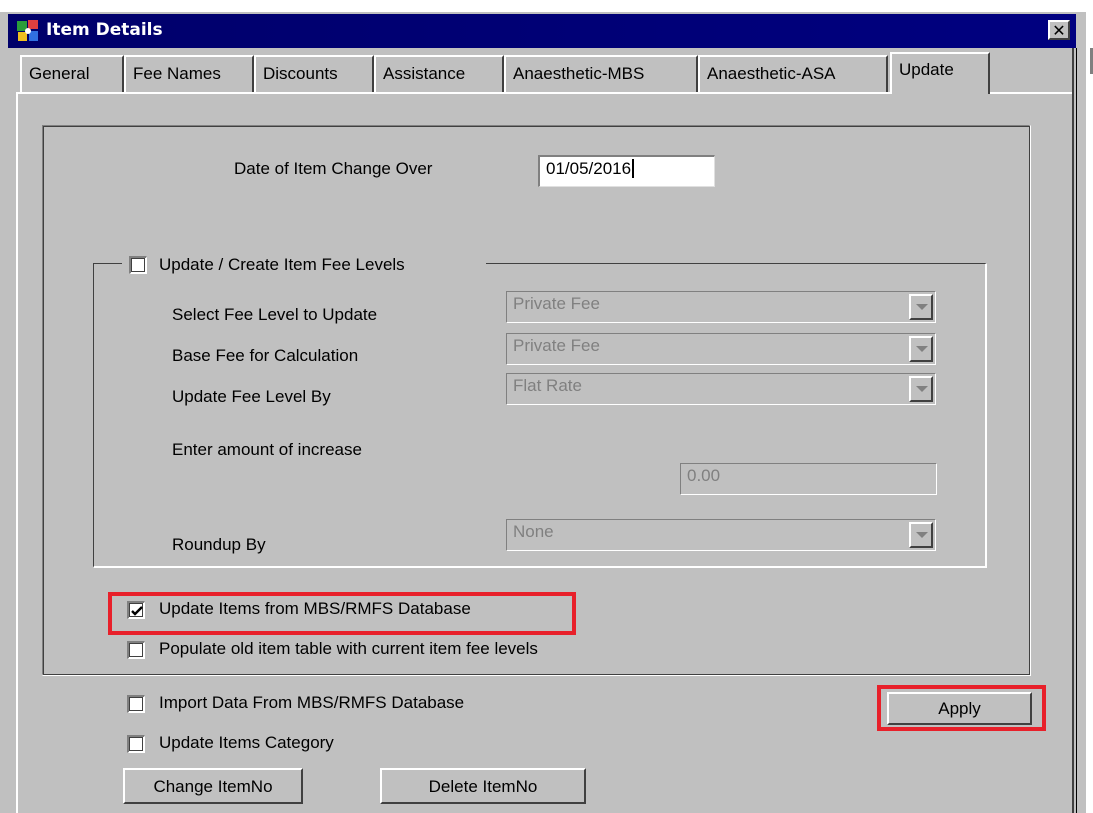 Image resolution: width=1093 pixels, height=813 pixels. Describe the element at coordinates (704, 475) in the screenshot. I see `increase-amount-value: 0.00` at that location.